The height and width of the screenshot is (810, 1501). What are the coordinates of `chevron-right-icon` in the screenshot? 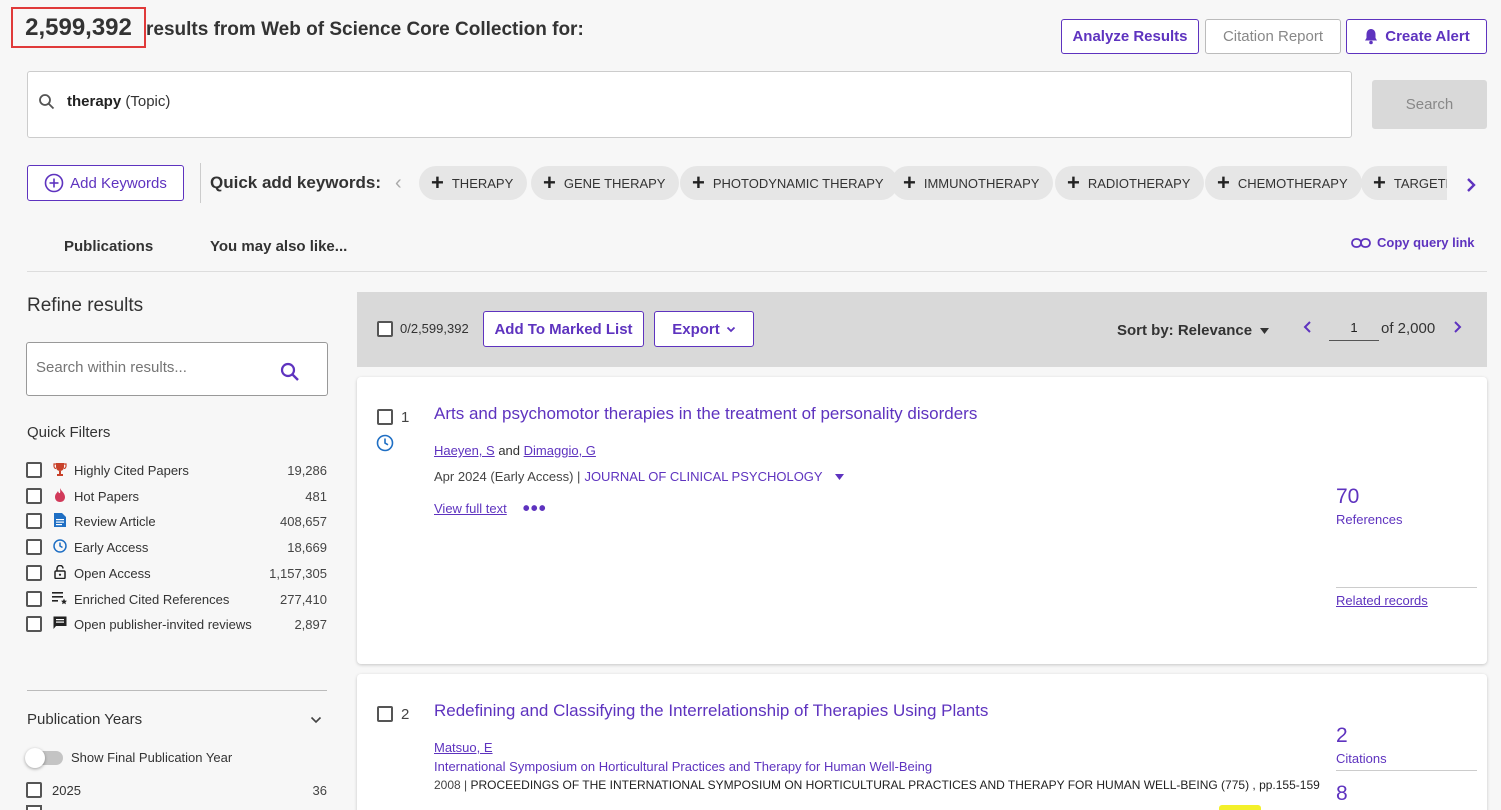 It's located at (1471, 185).